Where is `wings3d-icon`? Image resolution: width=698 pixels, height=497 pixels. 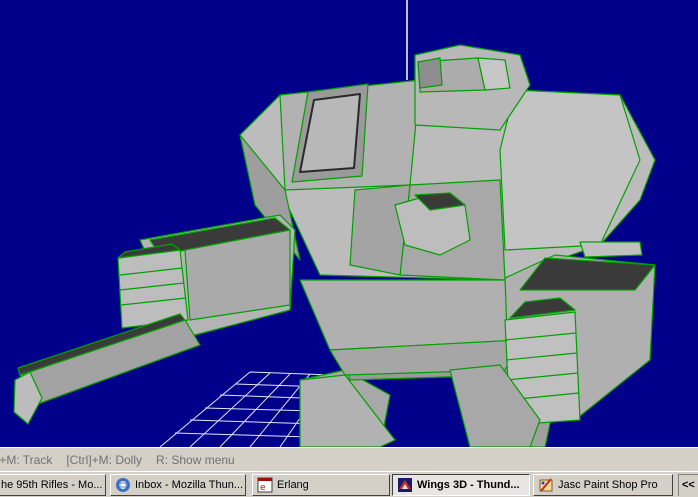 wings3d-icon is located at coordinates (405, 485).